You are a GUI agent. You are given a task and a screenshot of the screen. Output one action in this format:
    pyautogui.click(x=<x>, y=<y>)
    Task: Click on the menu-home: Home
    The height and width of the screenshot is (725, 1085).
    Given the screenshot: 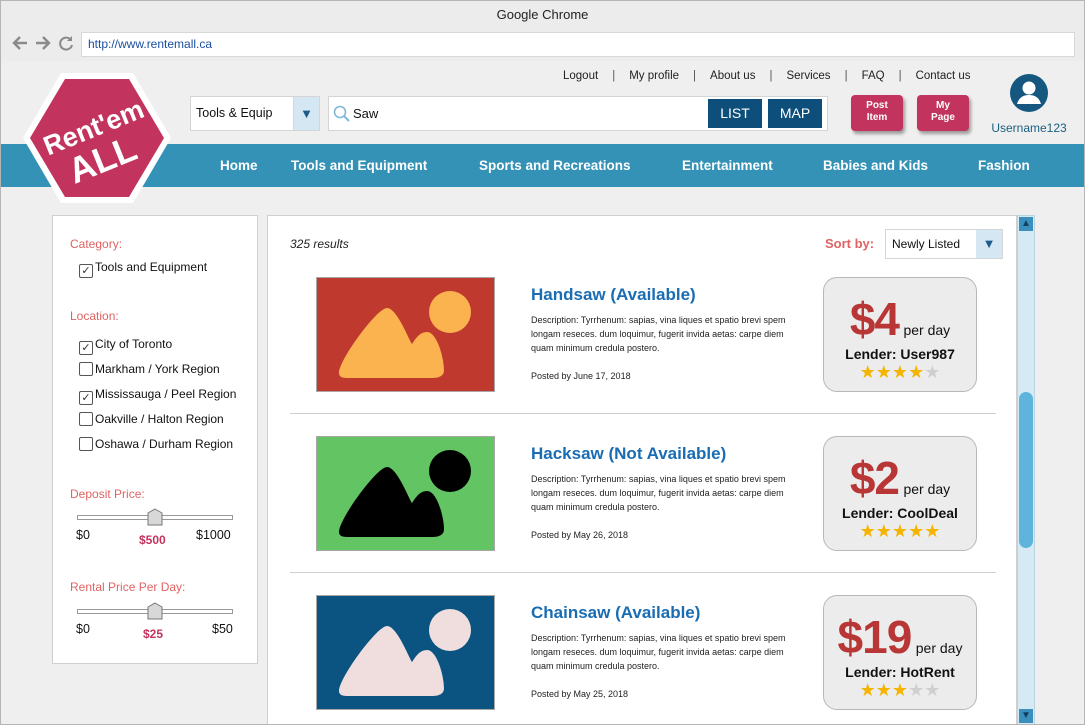 What is the action you would take?
    pyautogui.click(x=239, y=165)
    